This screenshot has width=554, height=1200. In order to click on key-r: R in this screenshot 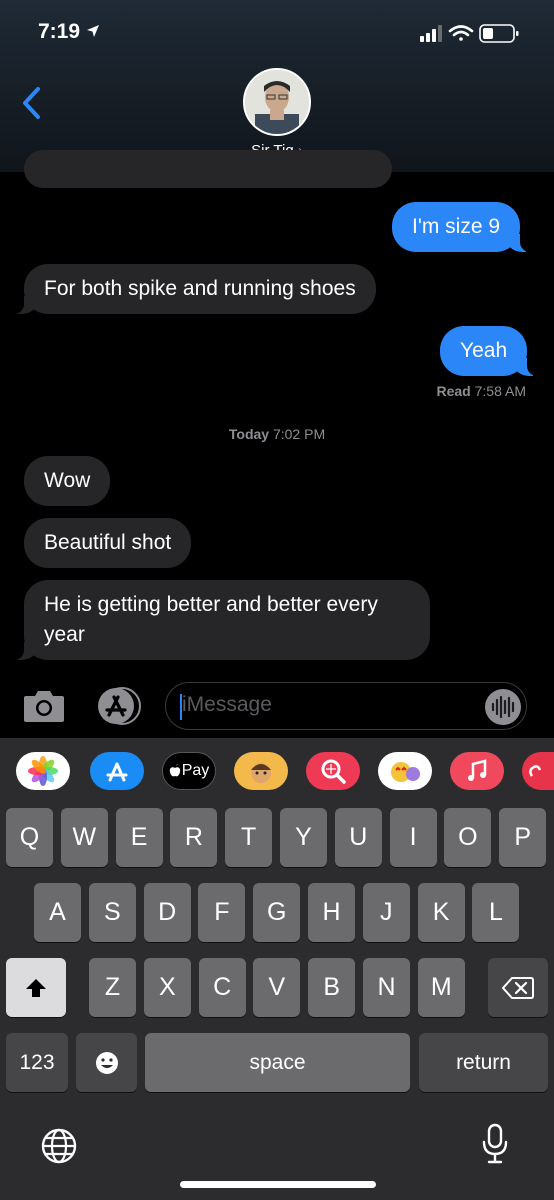, I will do `click(194, 837)`.